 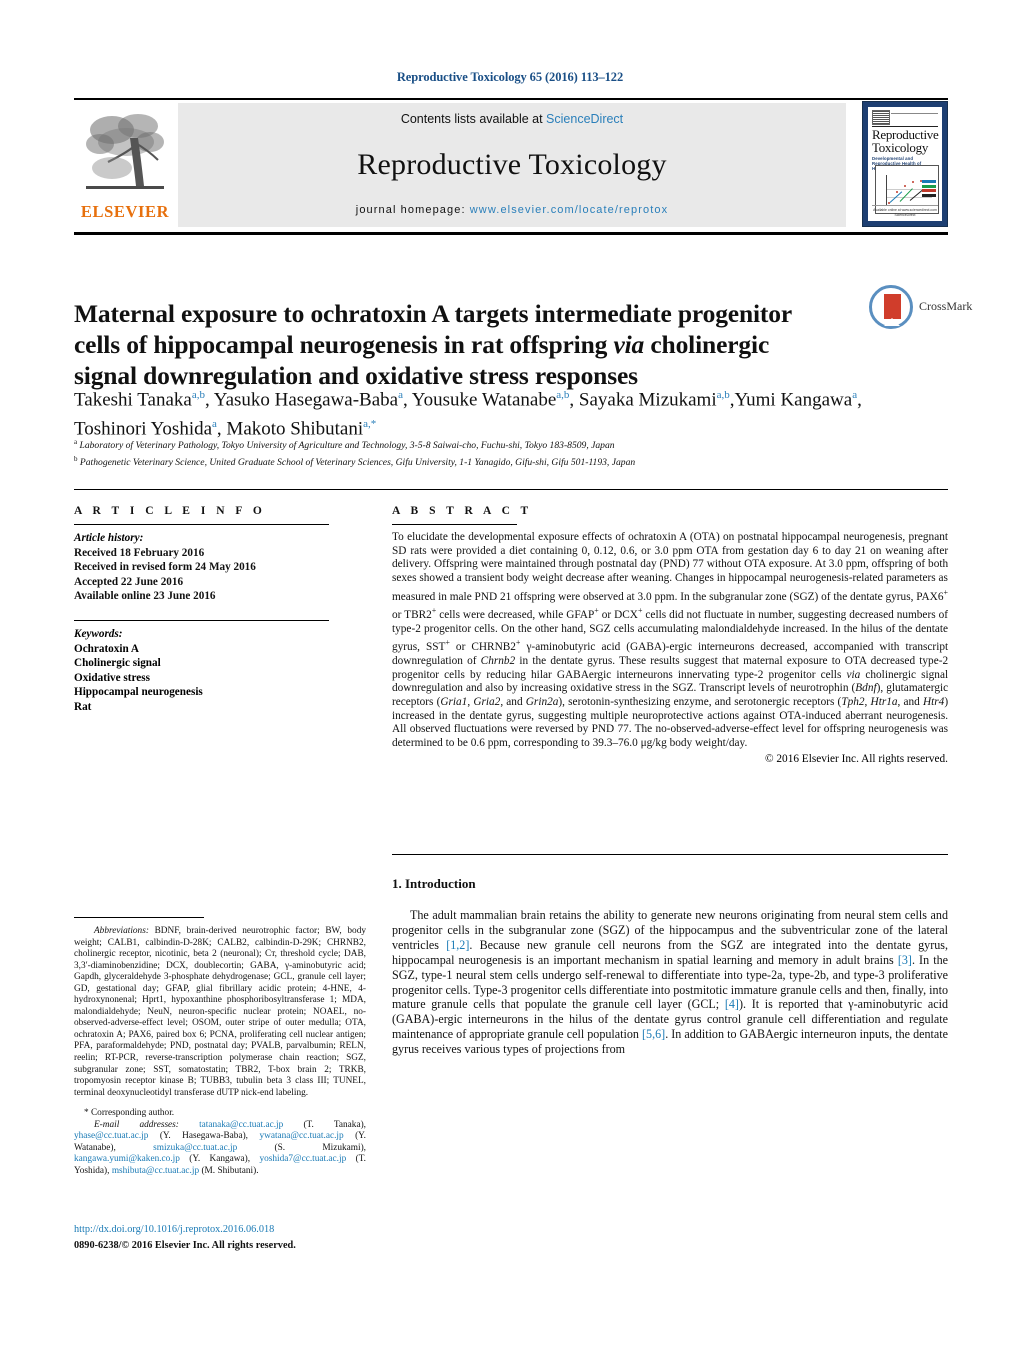 I want to click on email-person: (Y. Hasegawa-Baba),, so click(x=198, y=1136).